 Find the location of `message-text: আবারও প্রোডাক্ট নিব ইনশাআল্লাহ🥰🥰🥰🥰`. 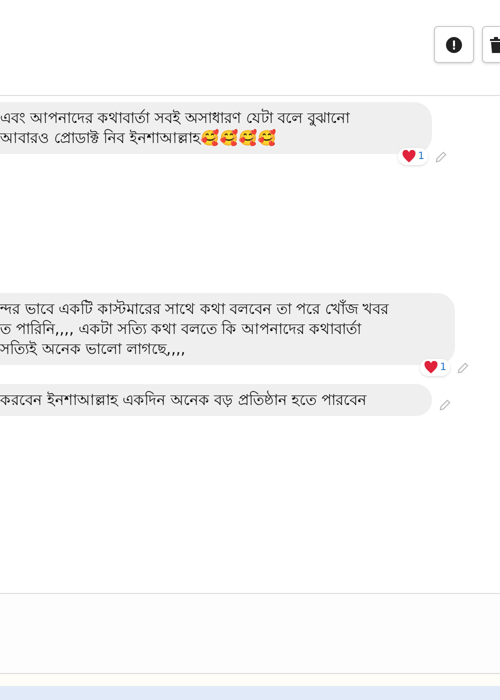

message-text: আবারও প্রোডাক্ট নিব ইনশাআল্লাহ🥰🥰🥰🥰 is located at coordinates (139, 138).